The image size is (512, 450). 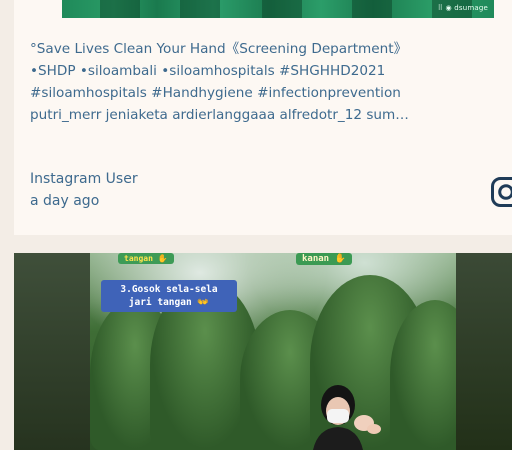 I want to click on video-blur-left, so click(x=52, y=351).